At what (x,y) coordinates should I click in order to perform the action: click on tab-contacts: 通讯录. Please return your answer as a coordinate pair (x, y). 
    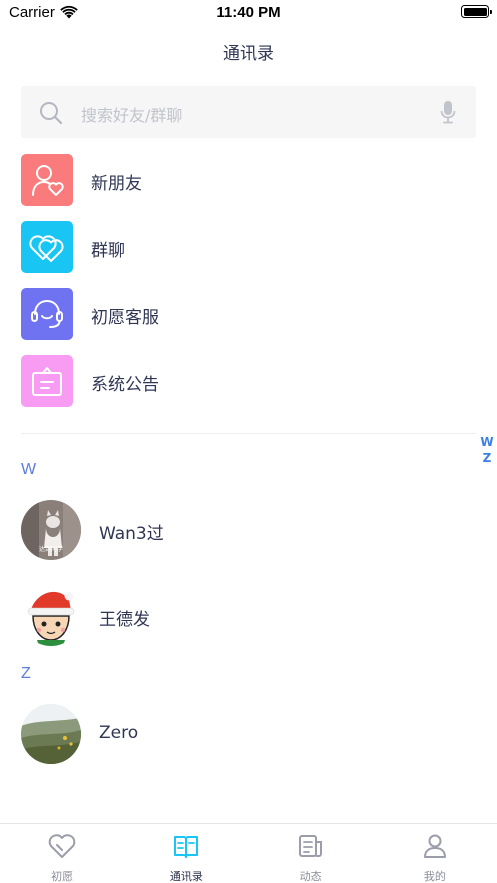
    Looking at the image, I should click on (186, 853).